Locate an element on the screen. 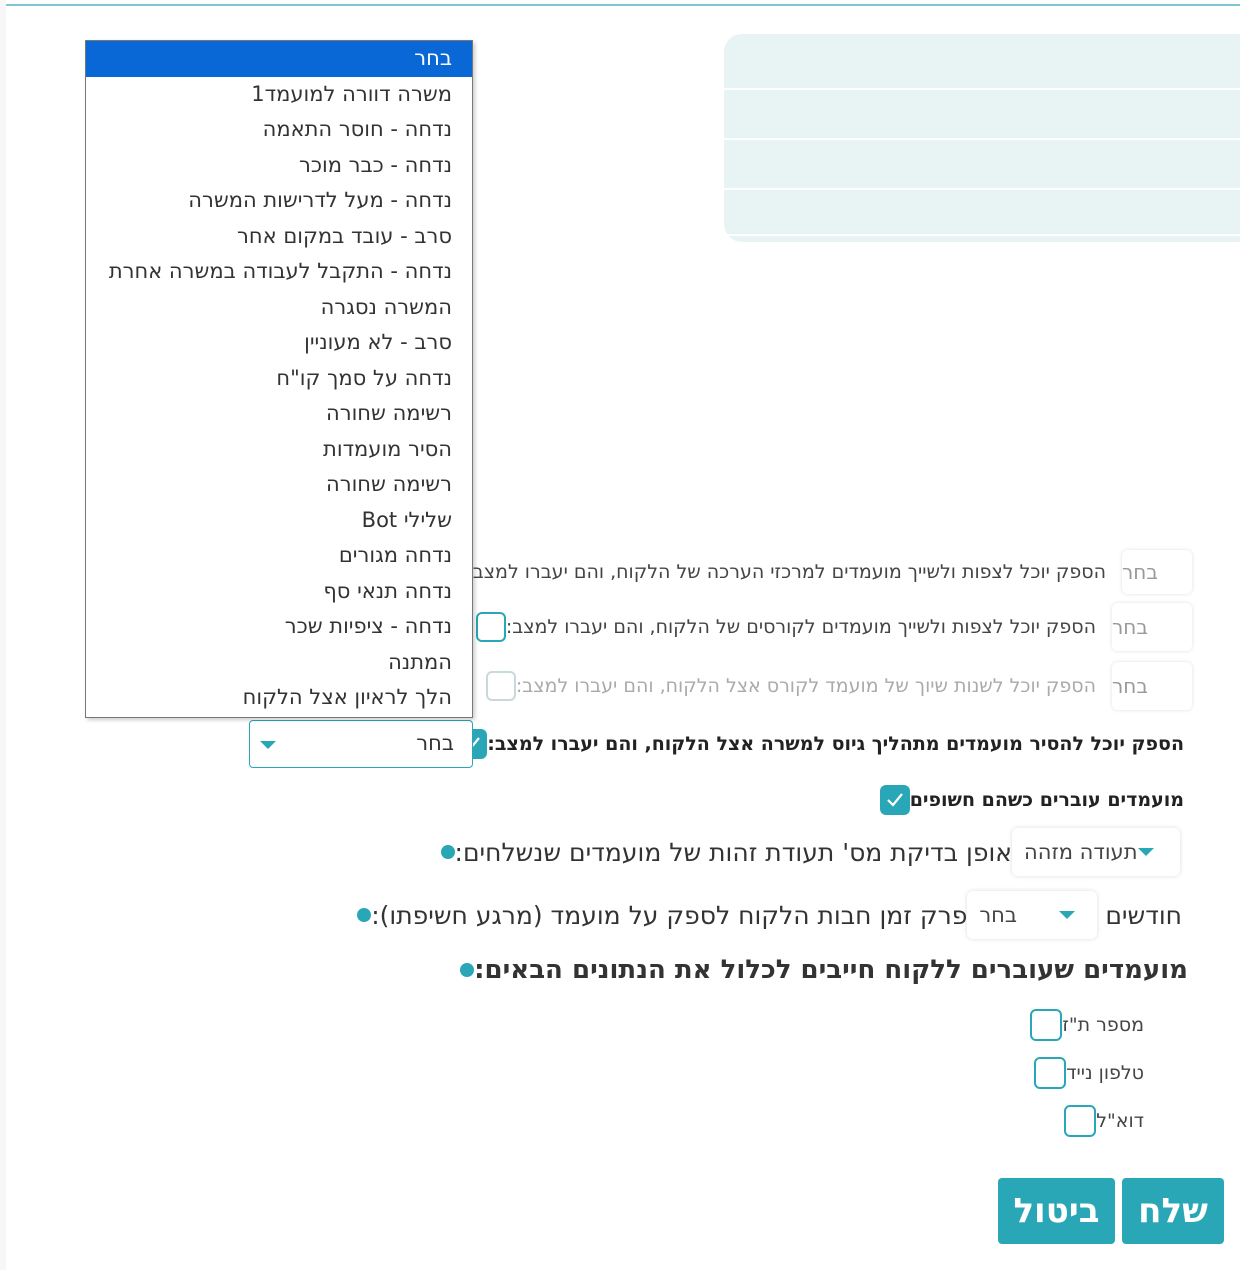 The image size is (1240, 1270). status-select-remove: בחר is located at coordinates (361, 744).